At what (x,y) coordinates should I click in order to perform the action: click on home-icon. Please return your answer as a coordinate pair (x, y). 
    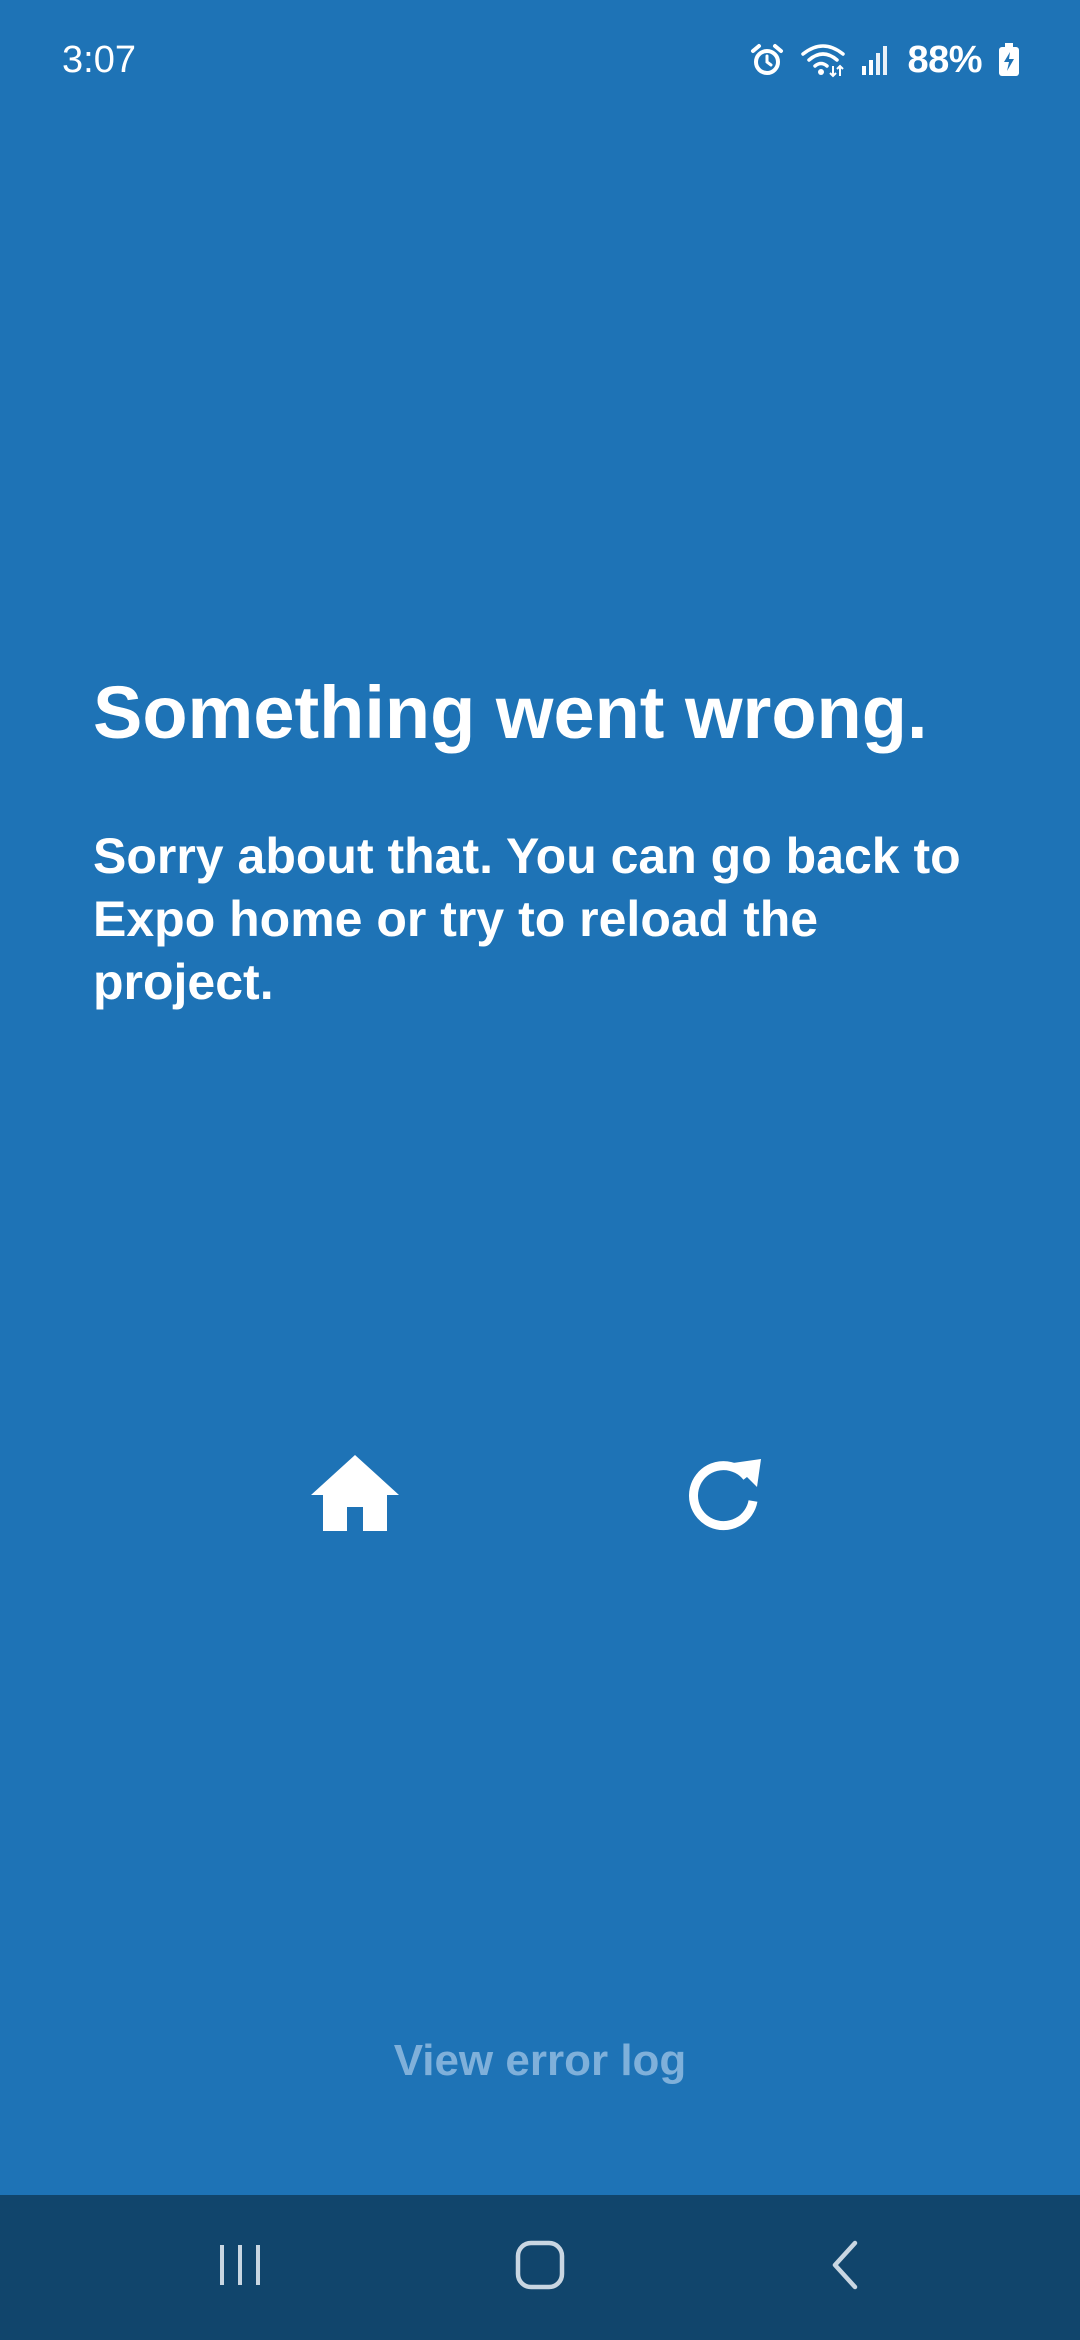
    Looking at the image, I should click on (355, 1495).